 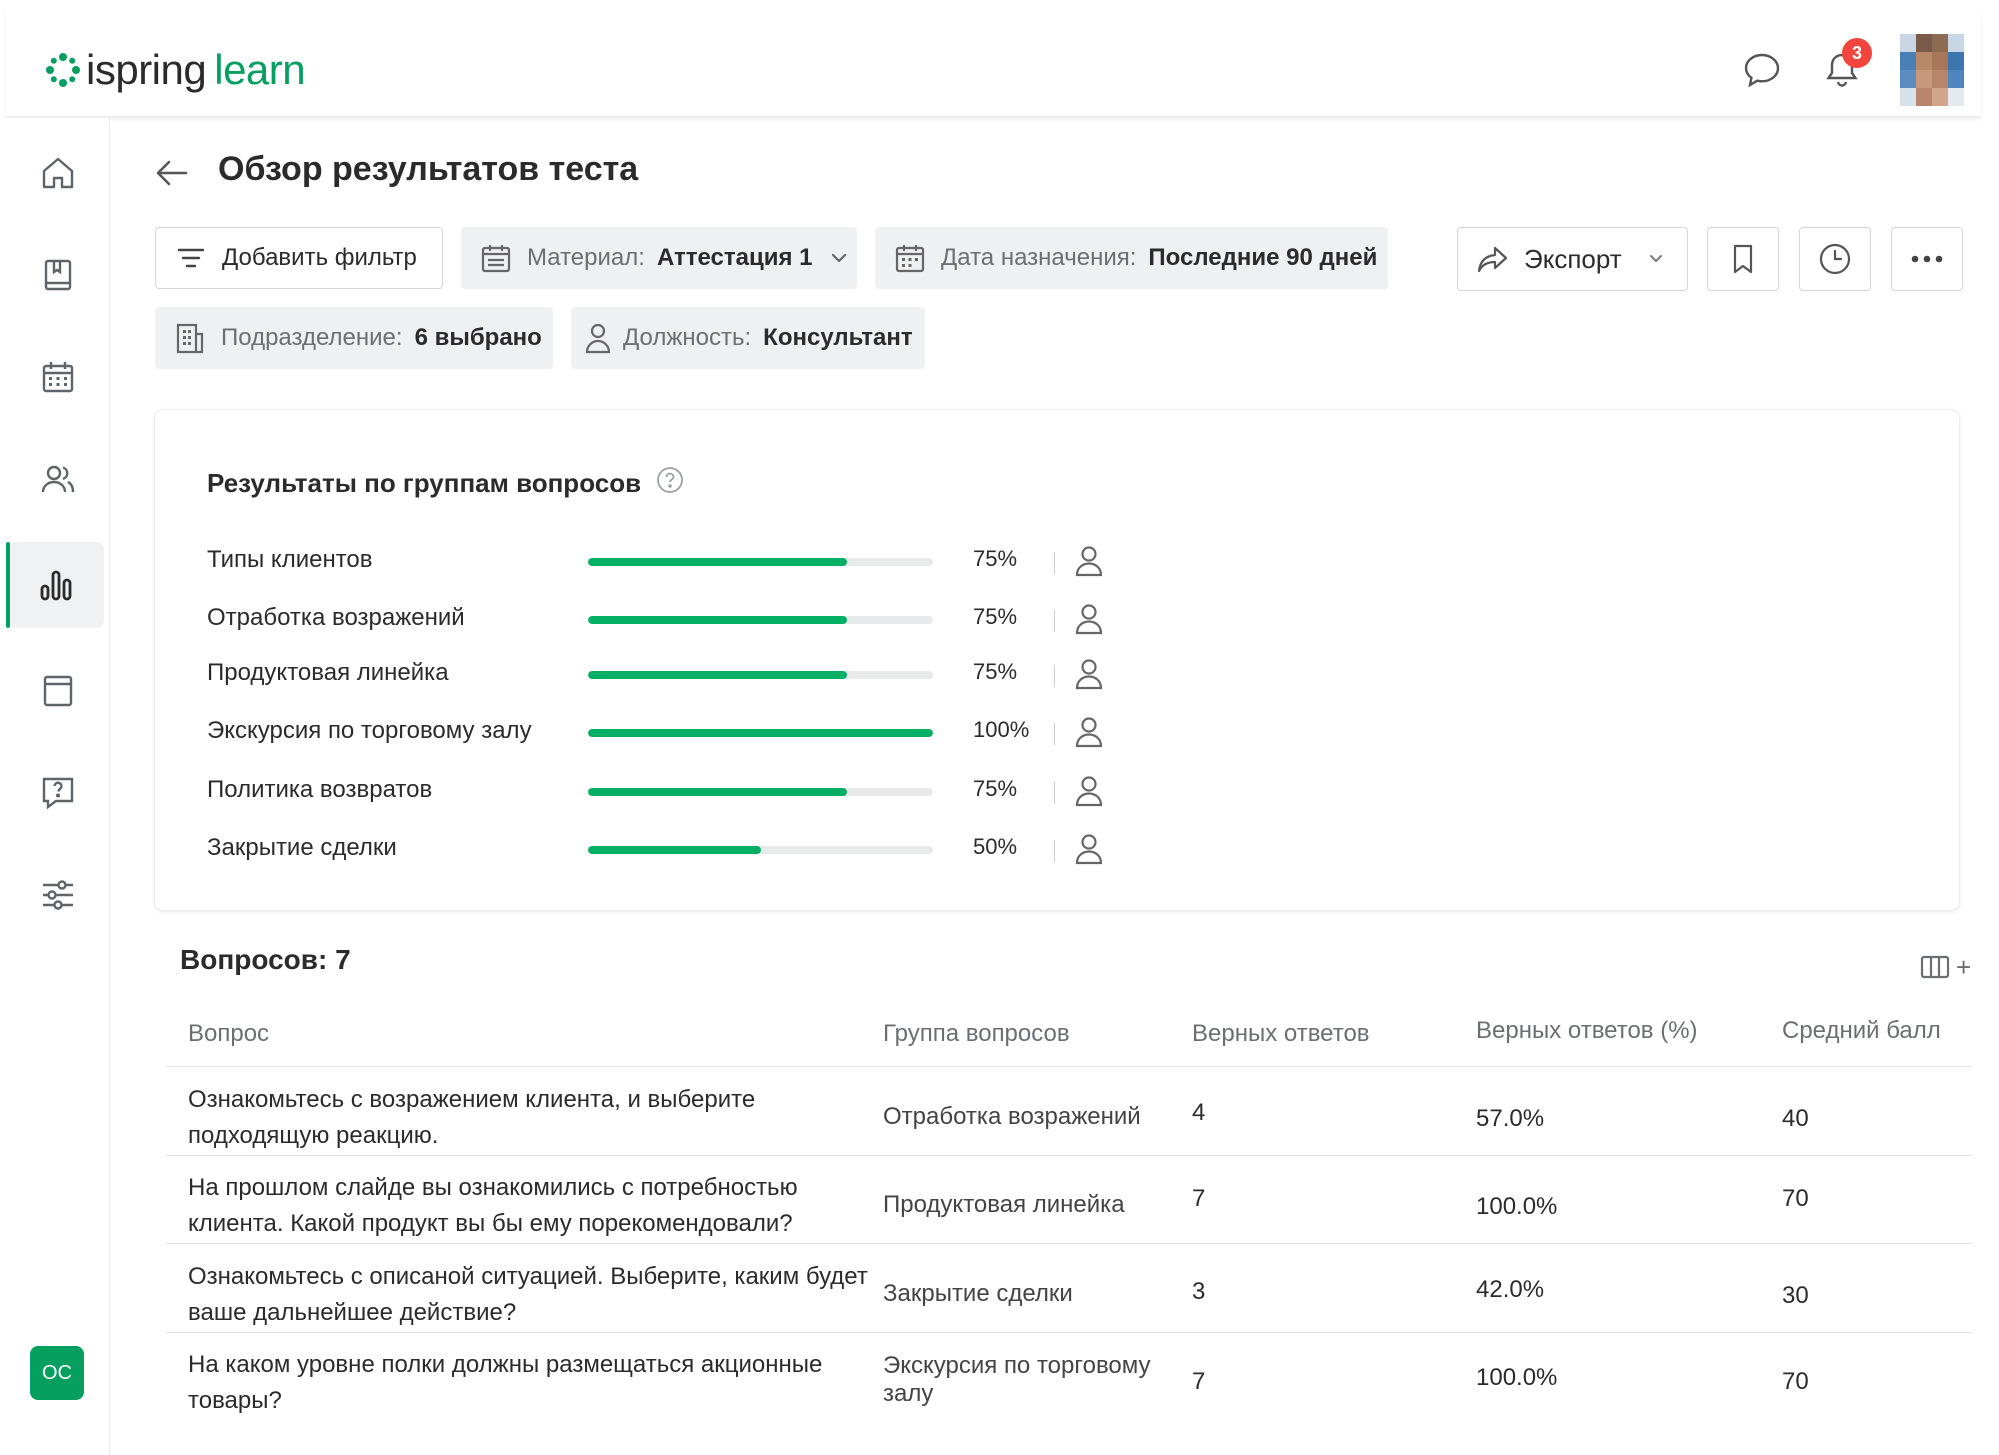 What do you see at coordinates (976, 1034) in the screenshot?
I see `column-header-group: Группа вопросов` at bounding box center [976, 1034].